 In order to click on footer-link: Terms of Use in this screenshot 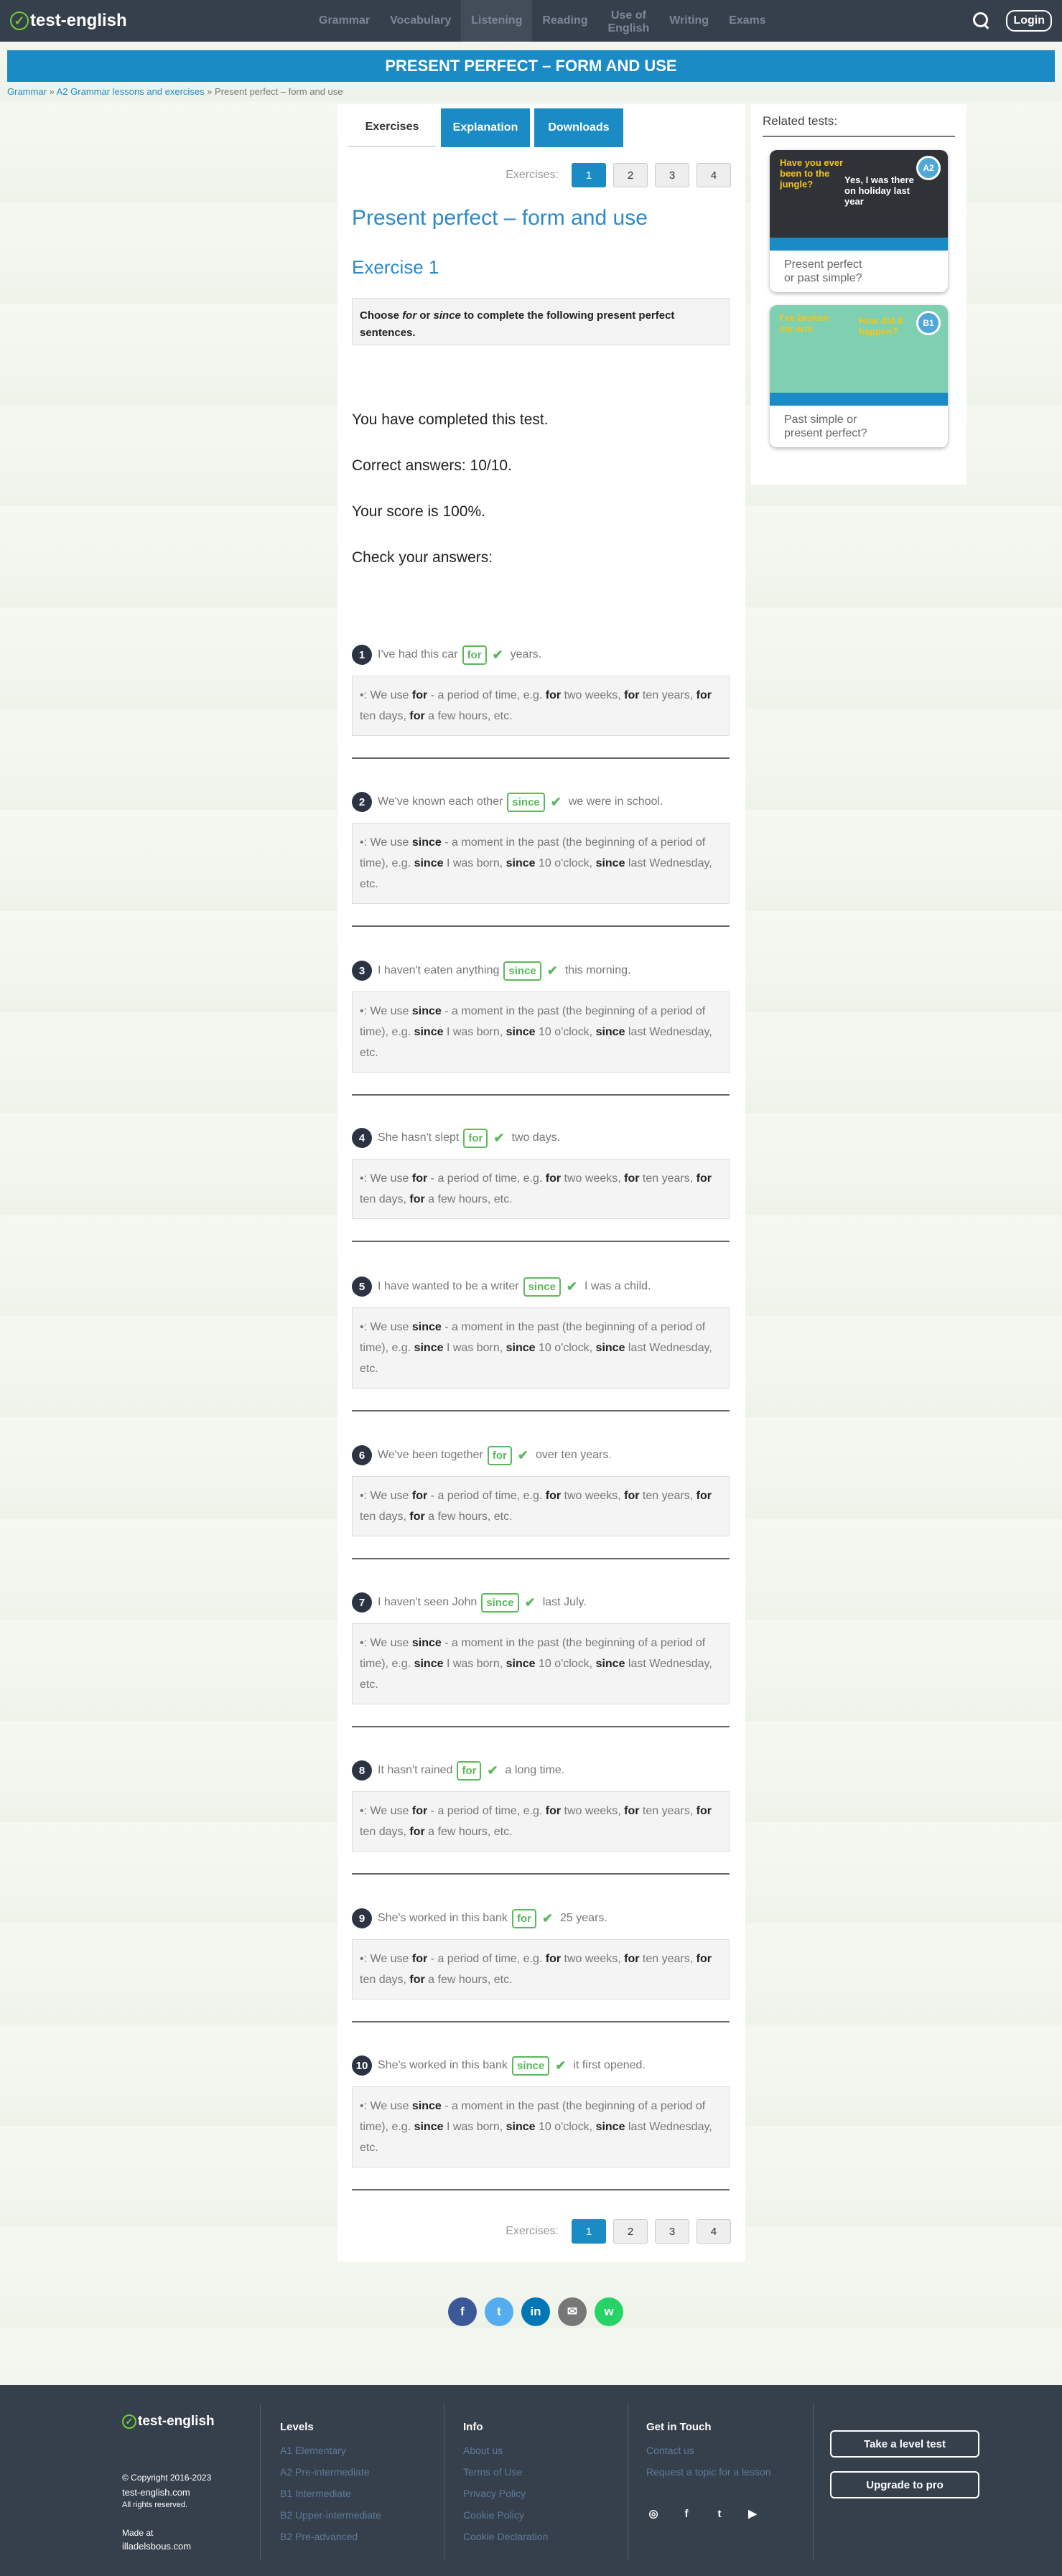, I will do `click(505, 2472)`.